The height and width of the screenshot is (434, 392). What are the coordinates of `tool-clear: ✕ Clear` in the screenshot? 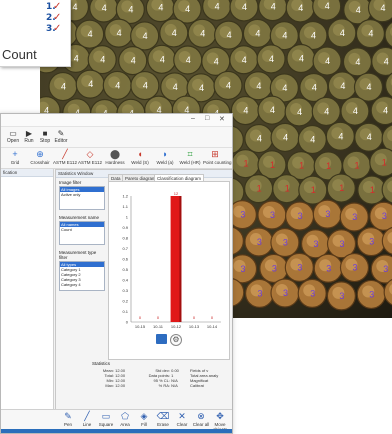 It's located at (182, 419).